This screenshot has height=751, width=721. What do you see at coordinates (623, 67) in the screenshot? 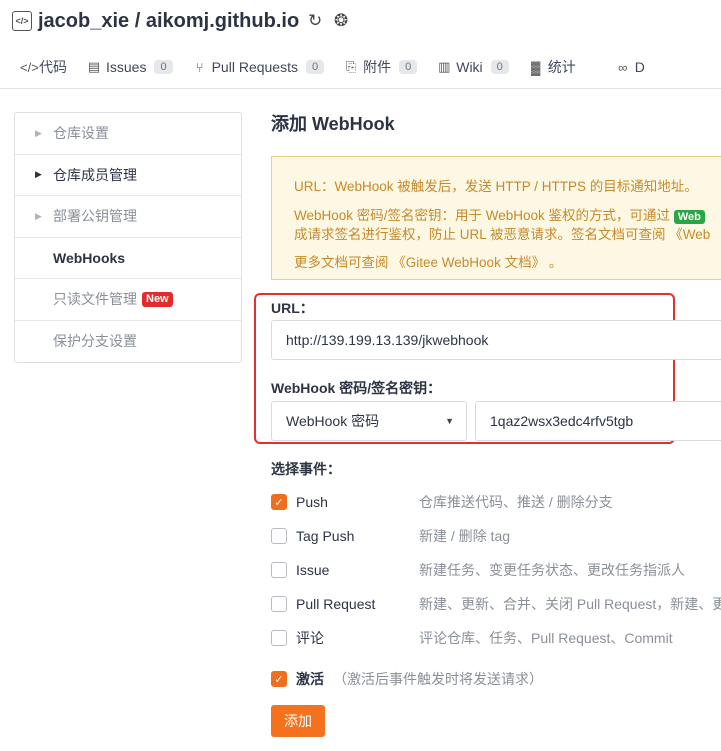
I see `devops-icon: ∞` at bounding box center [623, 67].